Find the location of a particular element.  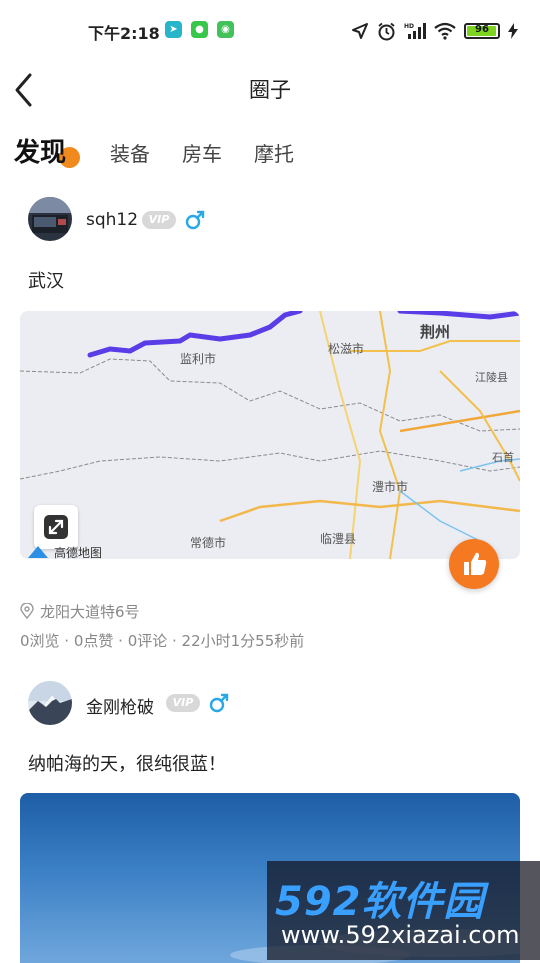

post-text: 武汉 is located at coordinates (46, 281).